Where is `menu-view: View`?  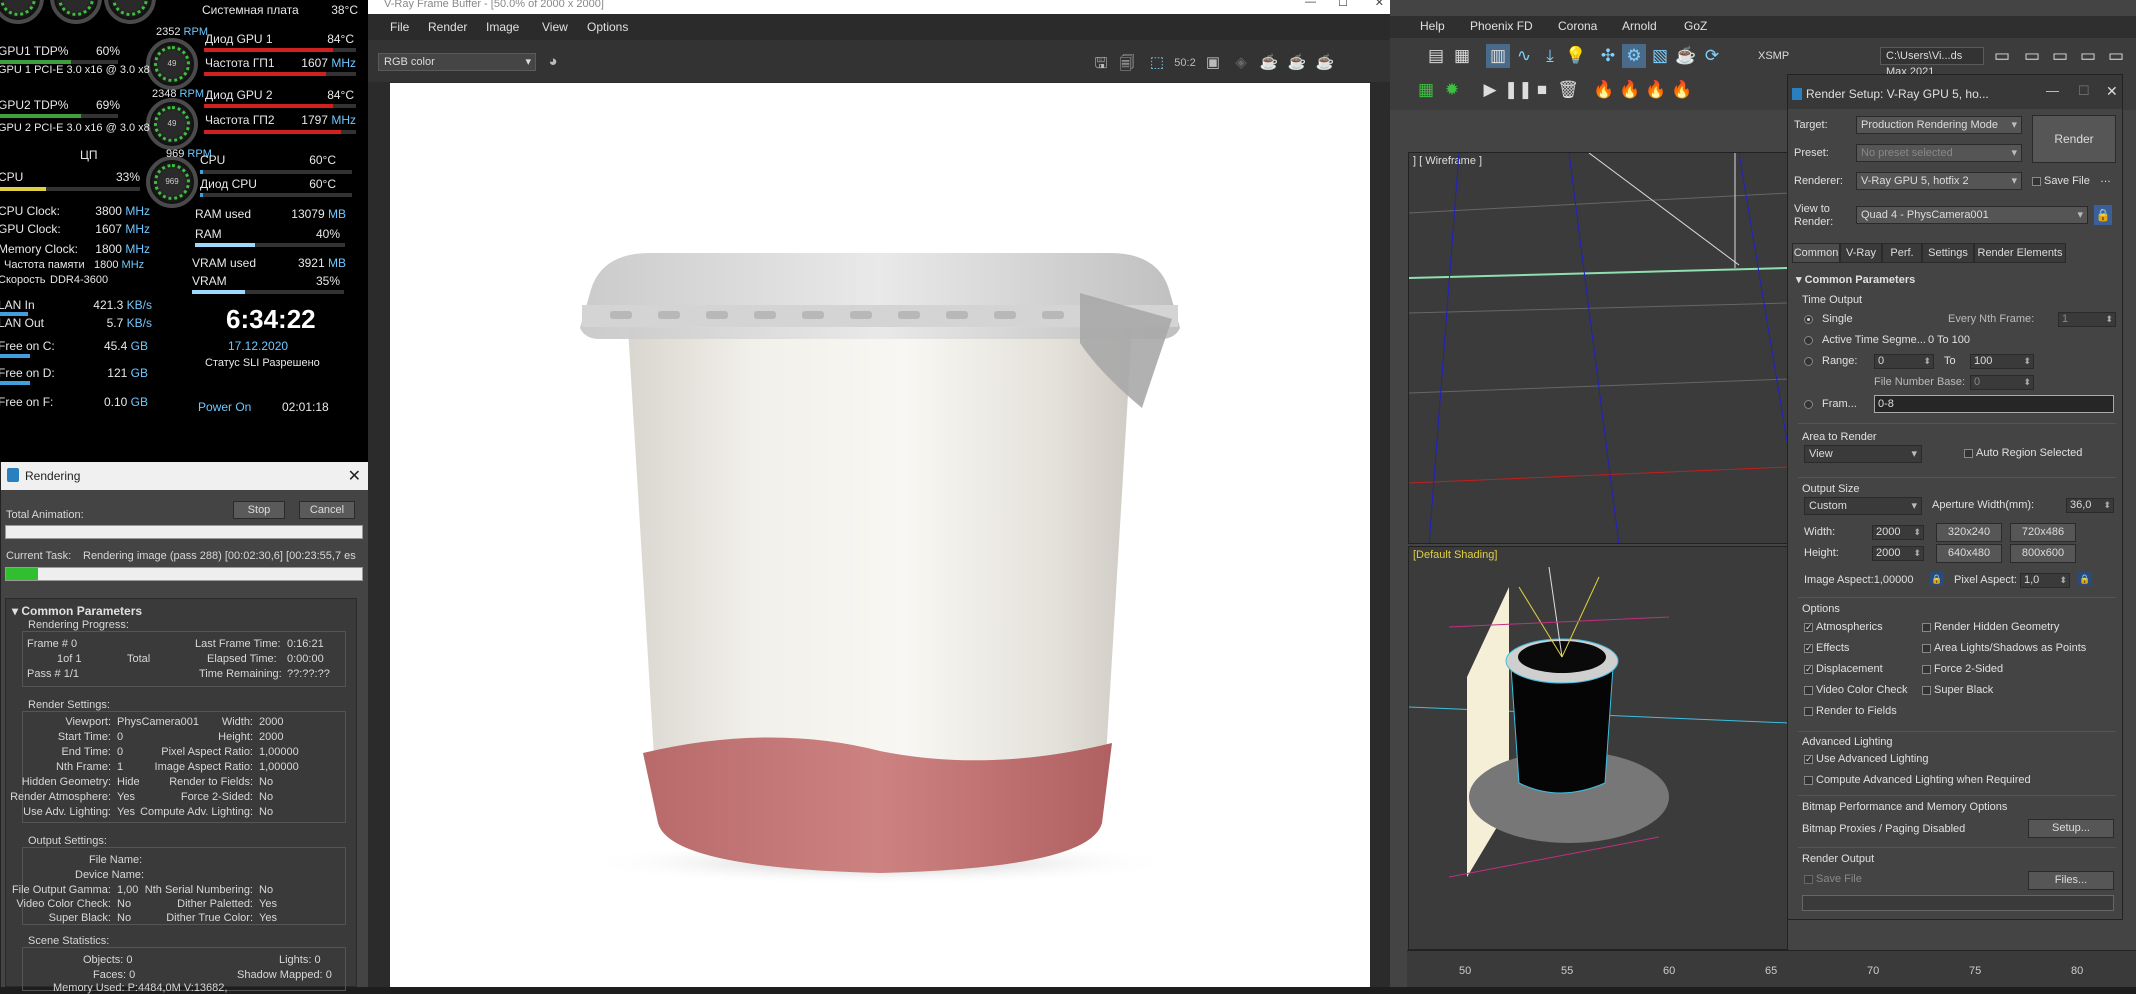
menu-view: View is located at coordinates (555, 27).